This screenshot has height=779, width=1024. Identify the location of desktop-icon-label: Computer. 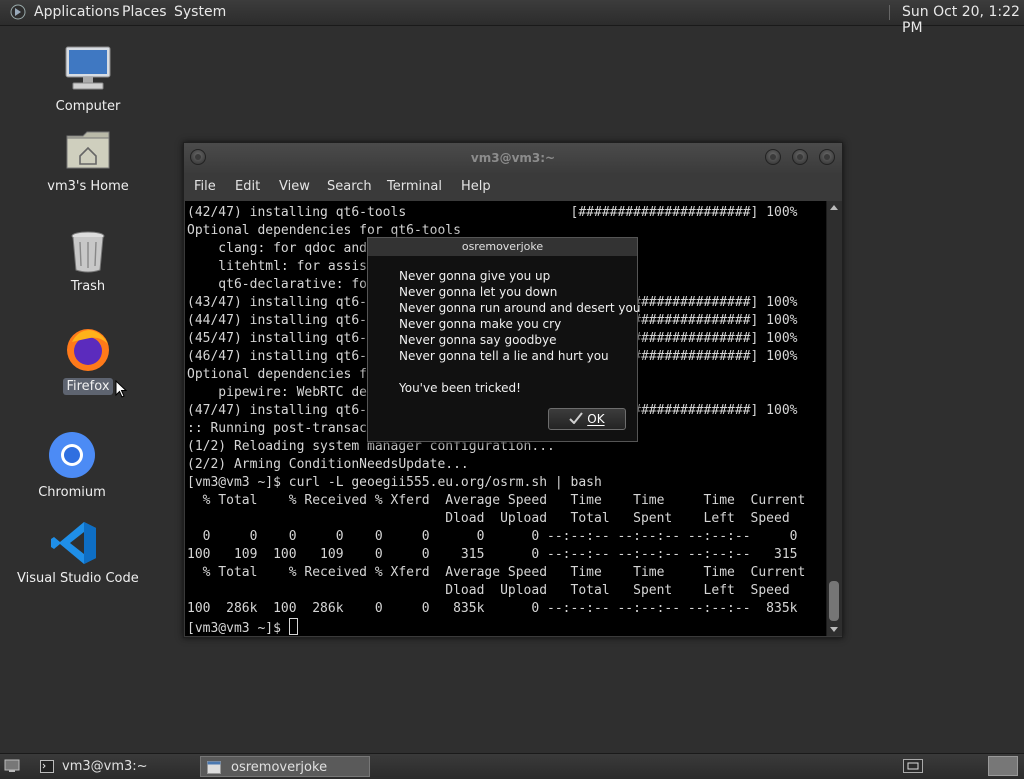
(88, 106).